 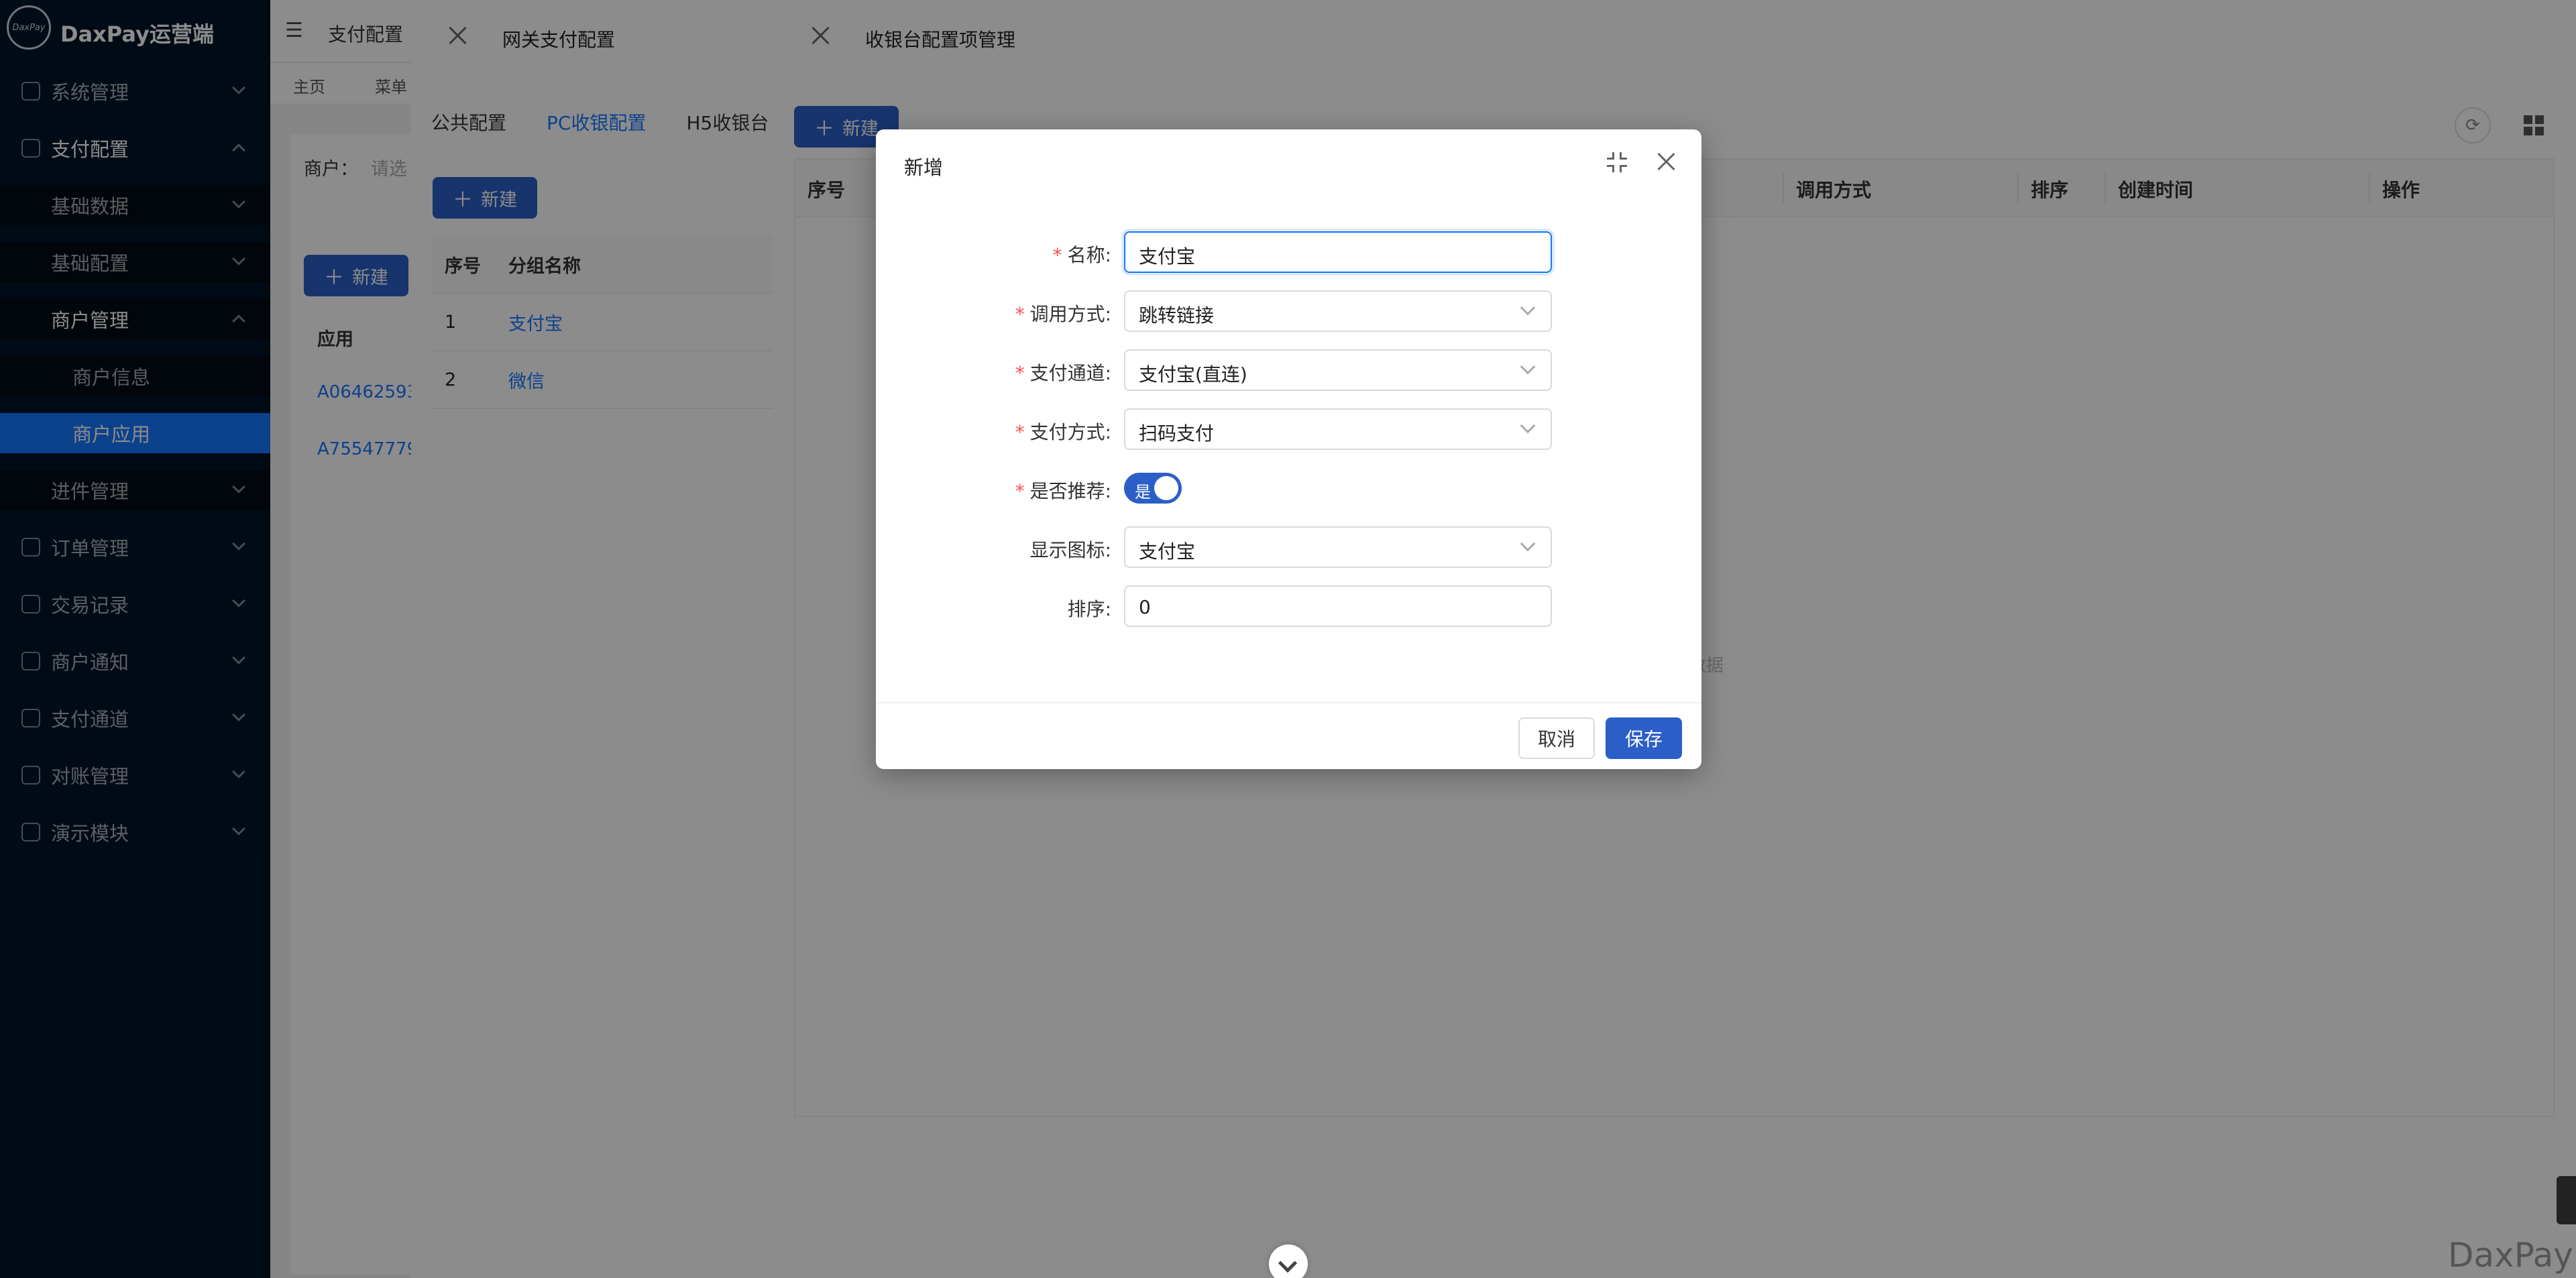 What do you see at coordinates (924, 167) in the screenshot?
I see `modal-title: 新增` at bounding box center [924, 167].